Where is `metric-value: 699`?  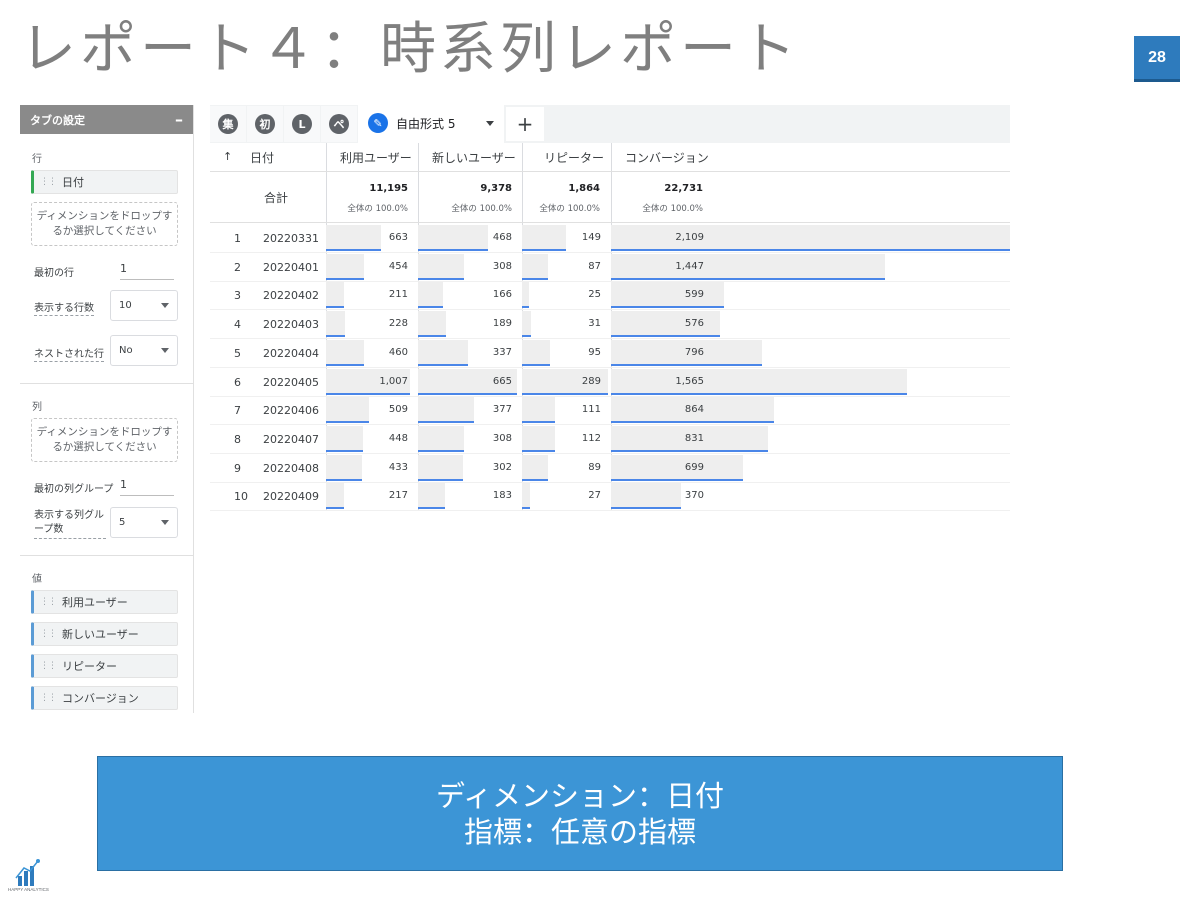 metric-value: 699 is located at coordinates (694, 467).